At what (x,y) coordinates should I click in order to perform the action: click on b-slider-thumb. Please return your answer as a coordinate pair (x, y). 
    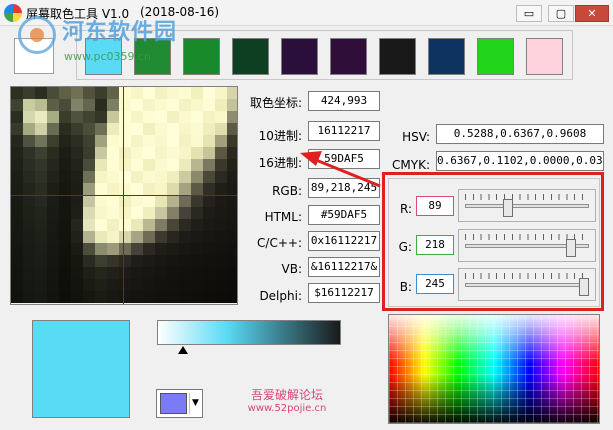
    Looking at the image, I should click on (584, 287).